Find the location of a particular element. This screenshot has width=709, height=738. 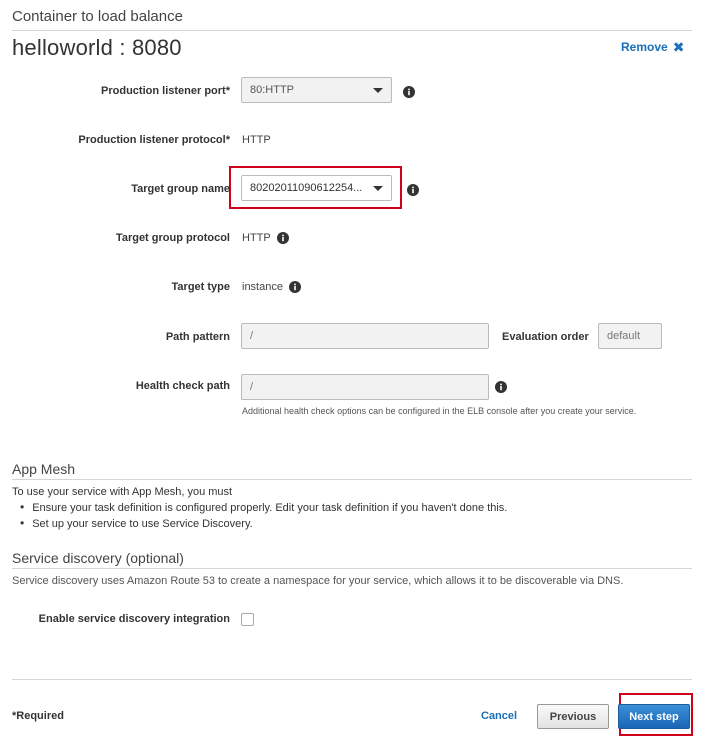

evaluation-order-input: default is located at coordinates (630, 336).